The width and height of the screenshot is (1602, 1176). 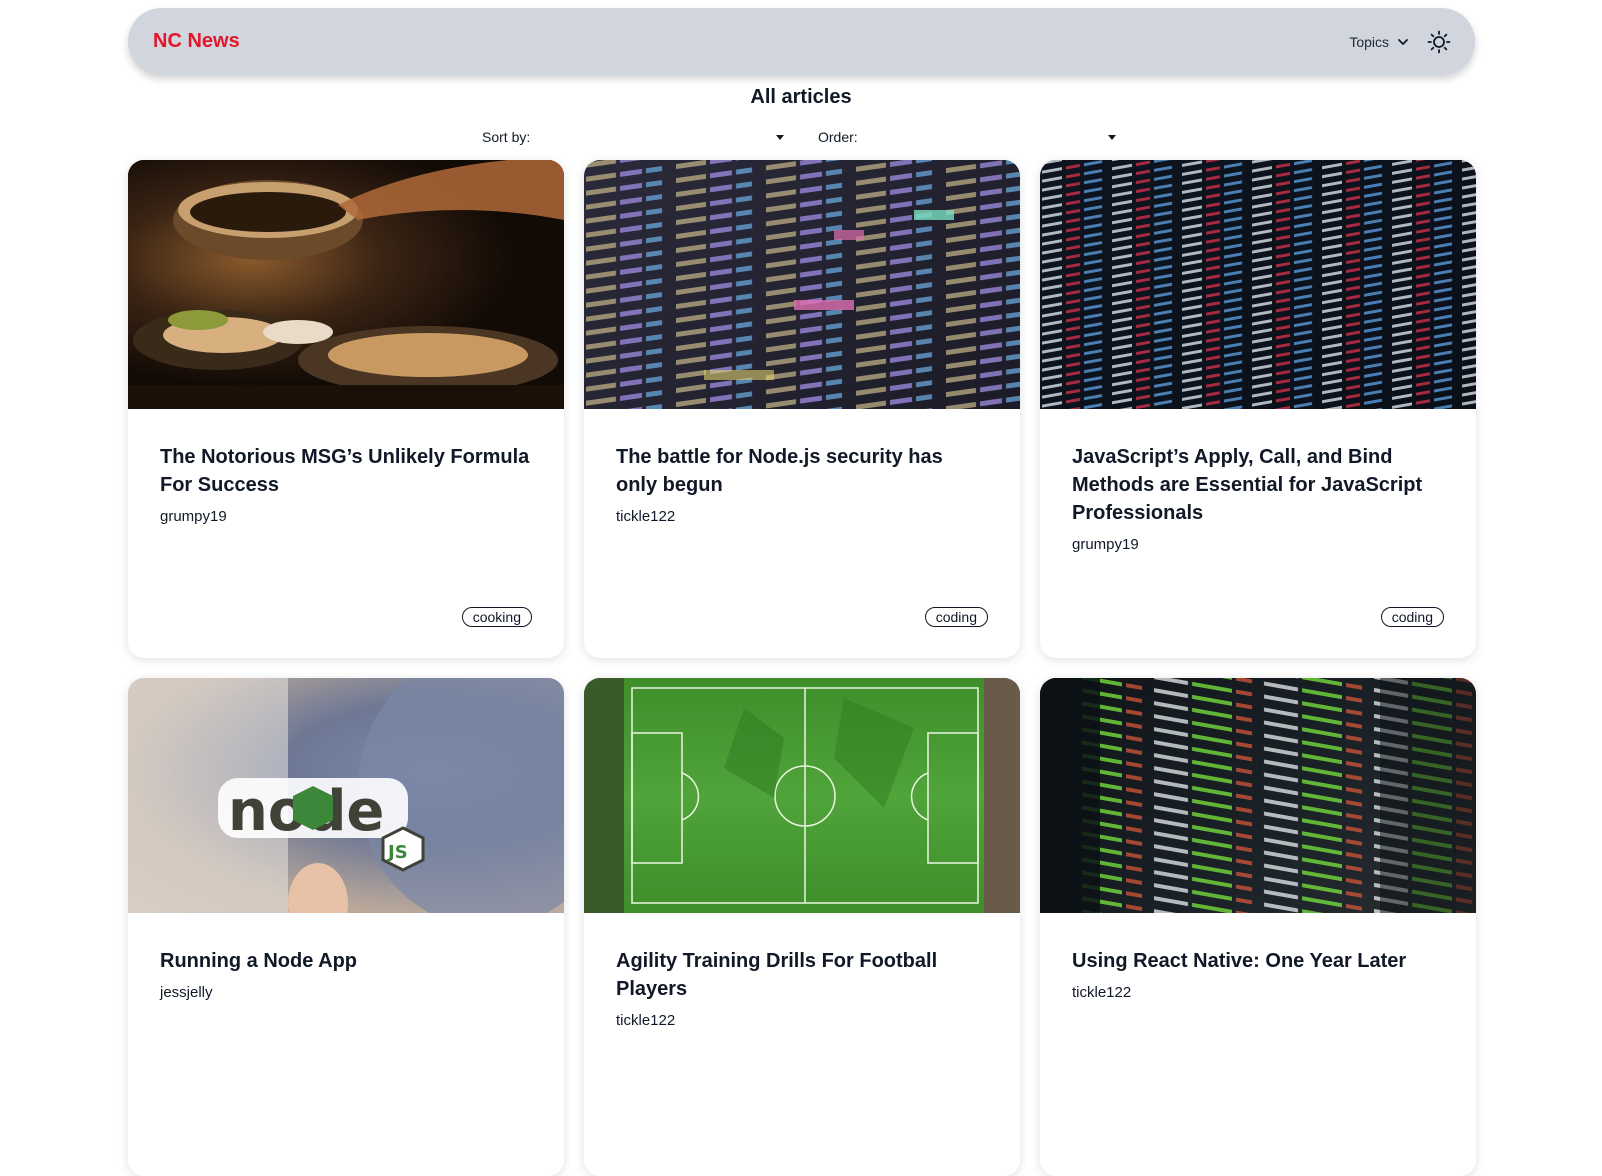 What do you see at coordinates (996, 137) in the screenshot?
I see `order-select` at bounding box center [996, 137].